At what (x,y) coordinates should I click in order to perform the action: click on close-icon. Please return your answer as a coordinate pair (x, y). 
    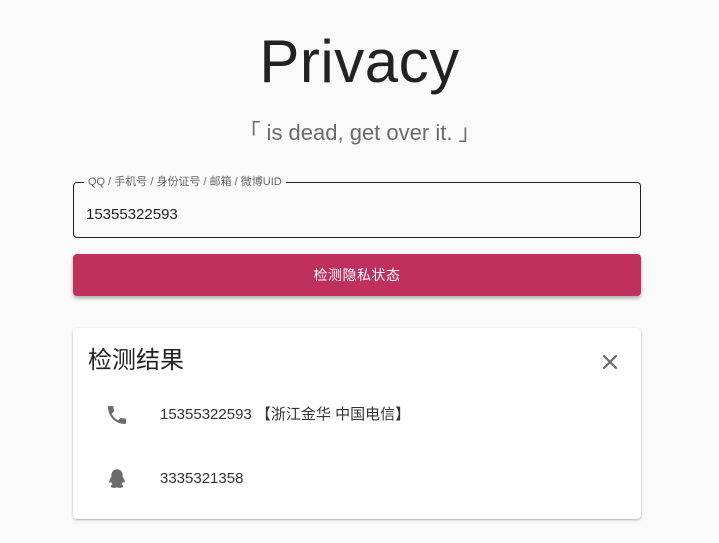
    Looking at the image, I should click on (610, 362).